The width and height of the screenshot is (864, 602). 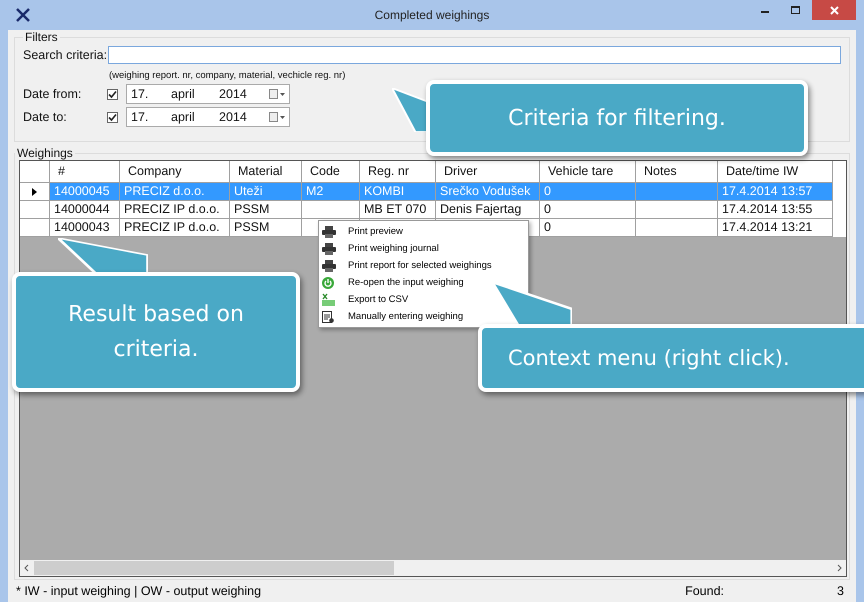 I want to click on table-cell: M2, so click(x=315, y=191).